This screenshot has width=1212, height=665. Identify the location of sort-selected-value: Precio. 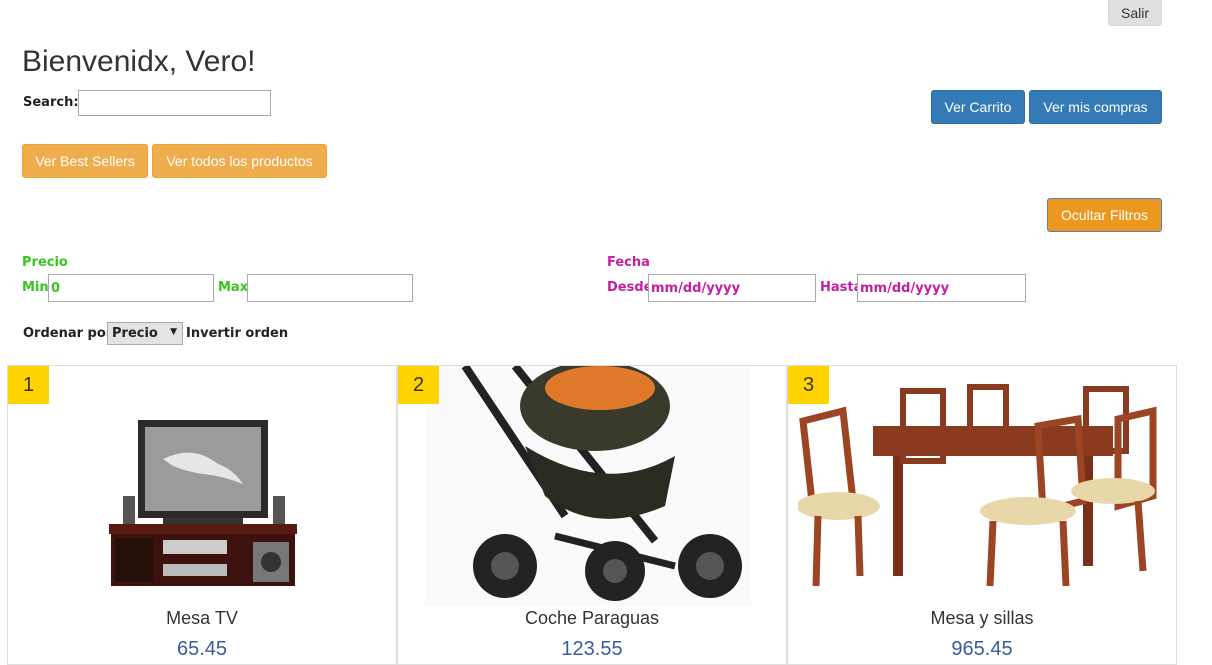
(135, 333).